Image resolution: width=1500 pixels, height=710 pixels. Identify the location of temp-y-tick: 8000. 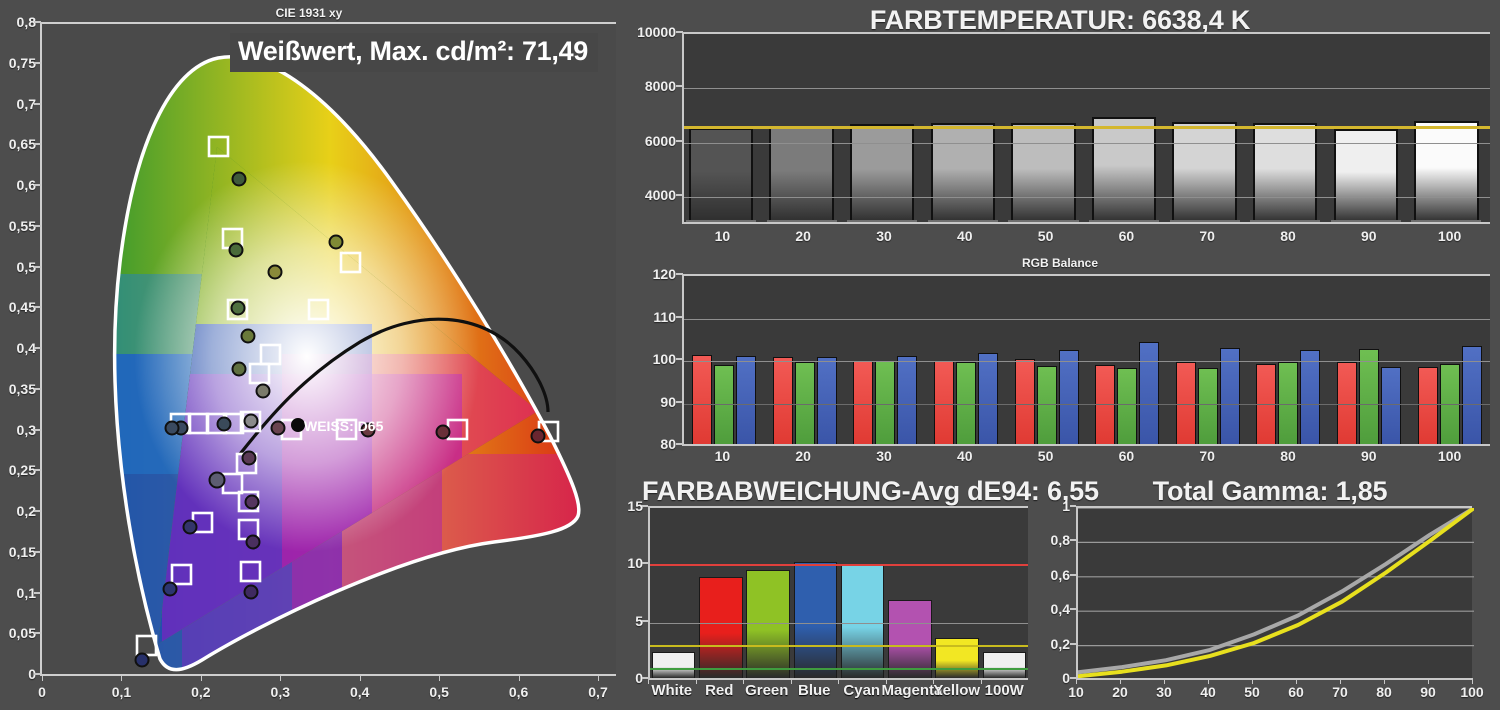
(660, 86).